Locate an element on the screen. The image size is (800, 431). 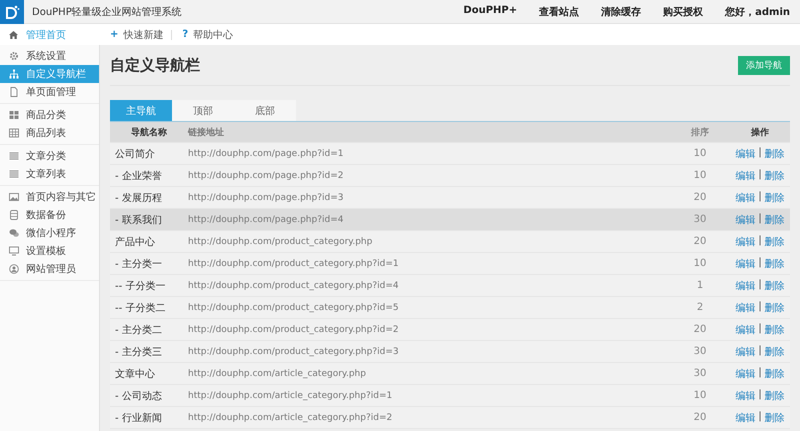
sidebar-item: 文章列表 is located at coordinates (49, 174).